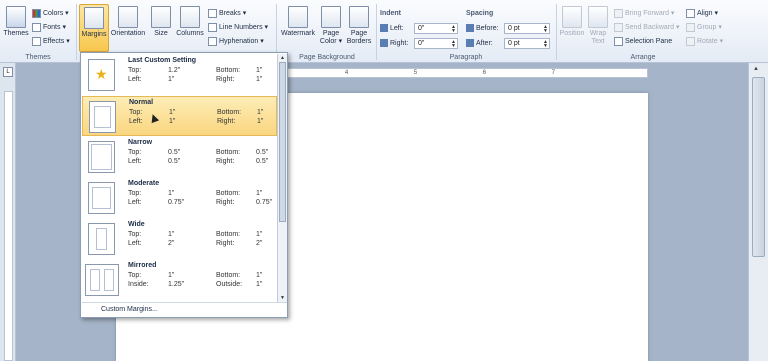  I want to click on hyphenation-button: Hyphenation ▾, so click(236, 42).